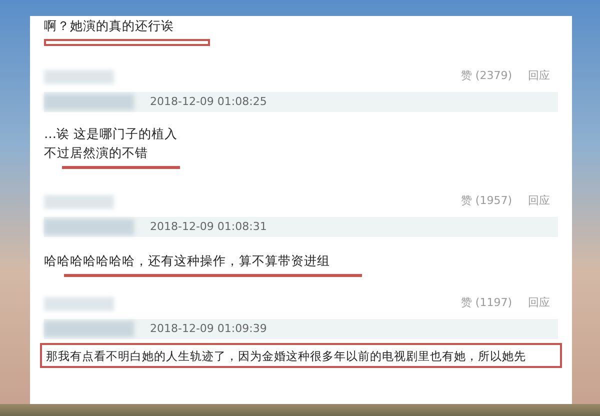  What do you see at coordinates (486, 200) in the screenshot?
I see `like-link: 赞 (1957)` at bounding box center [486, 200].